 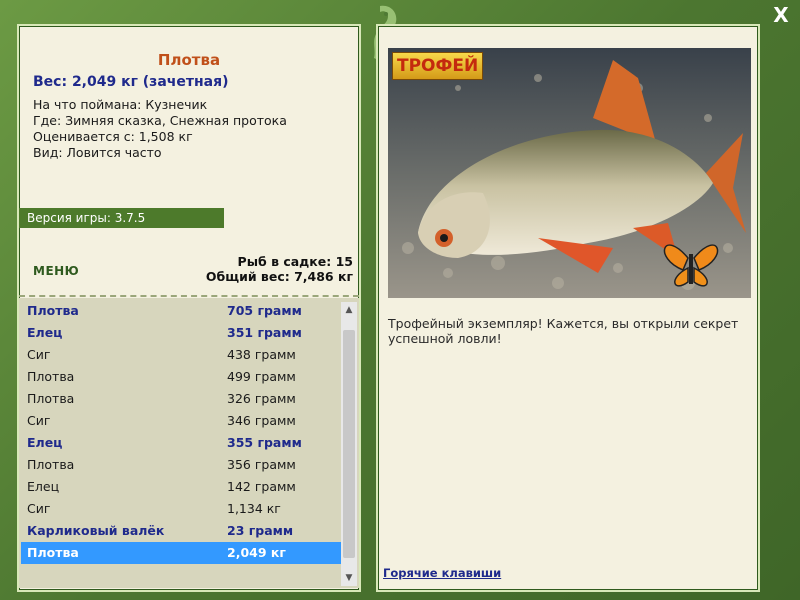 I want to click on catch-fish-weight: 355 грамм, so click(x=264, y=442).